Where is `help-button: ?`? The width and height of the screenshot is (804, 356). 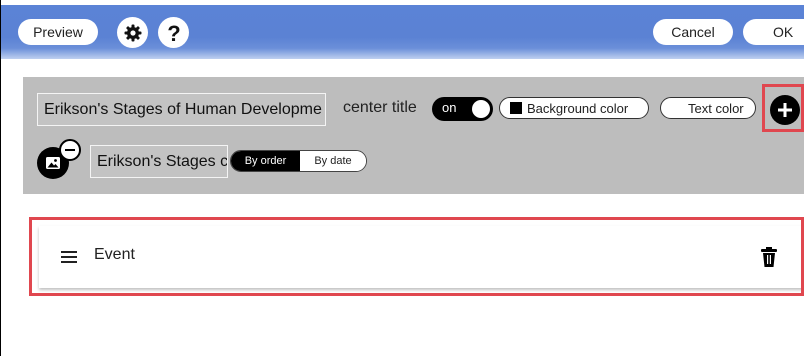
help-button: ? is located at coordinates (173, 32).